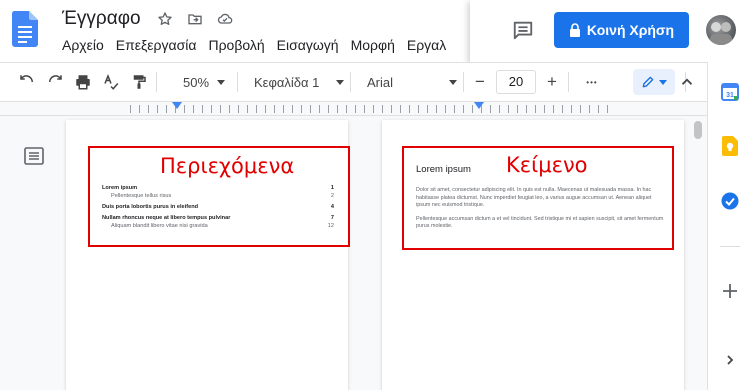 The height and width of the screenshot is (390, 750). I want to click on docs-logo-icon, so click(25, 29).